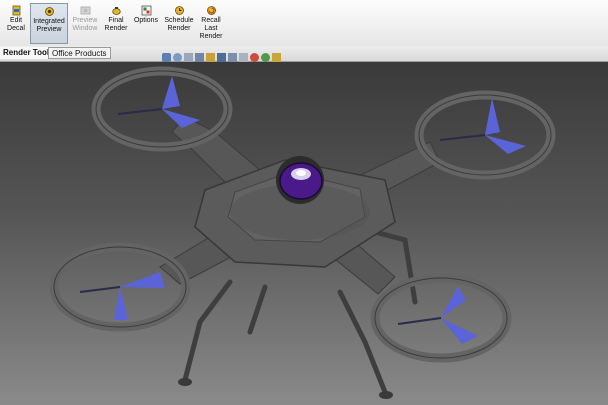 The image size is (608, 405). I want to click on recall-icon, so click(211, 10).